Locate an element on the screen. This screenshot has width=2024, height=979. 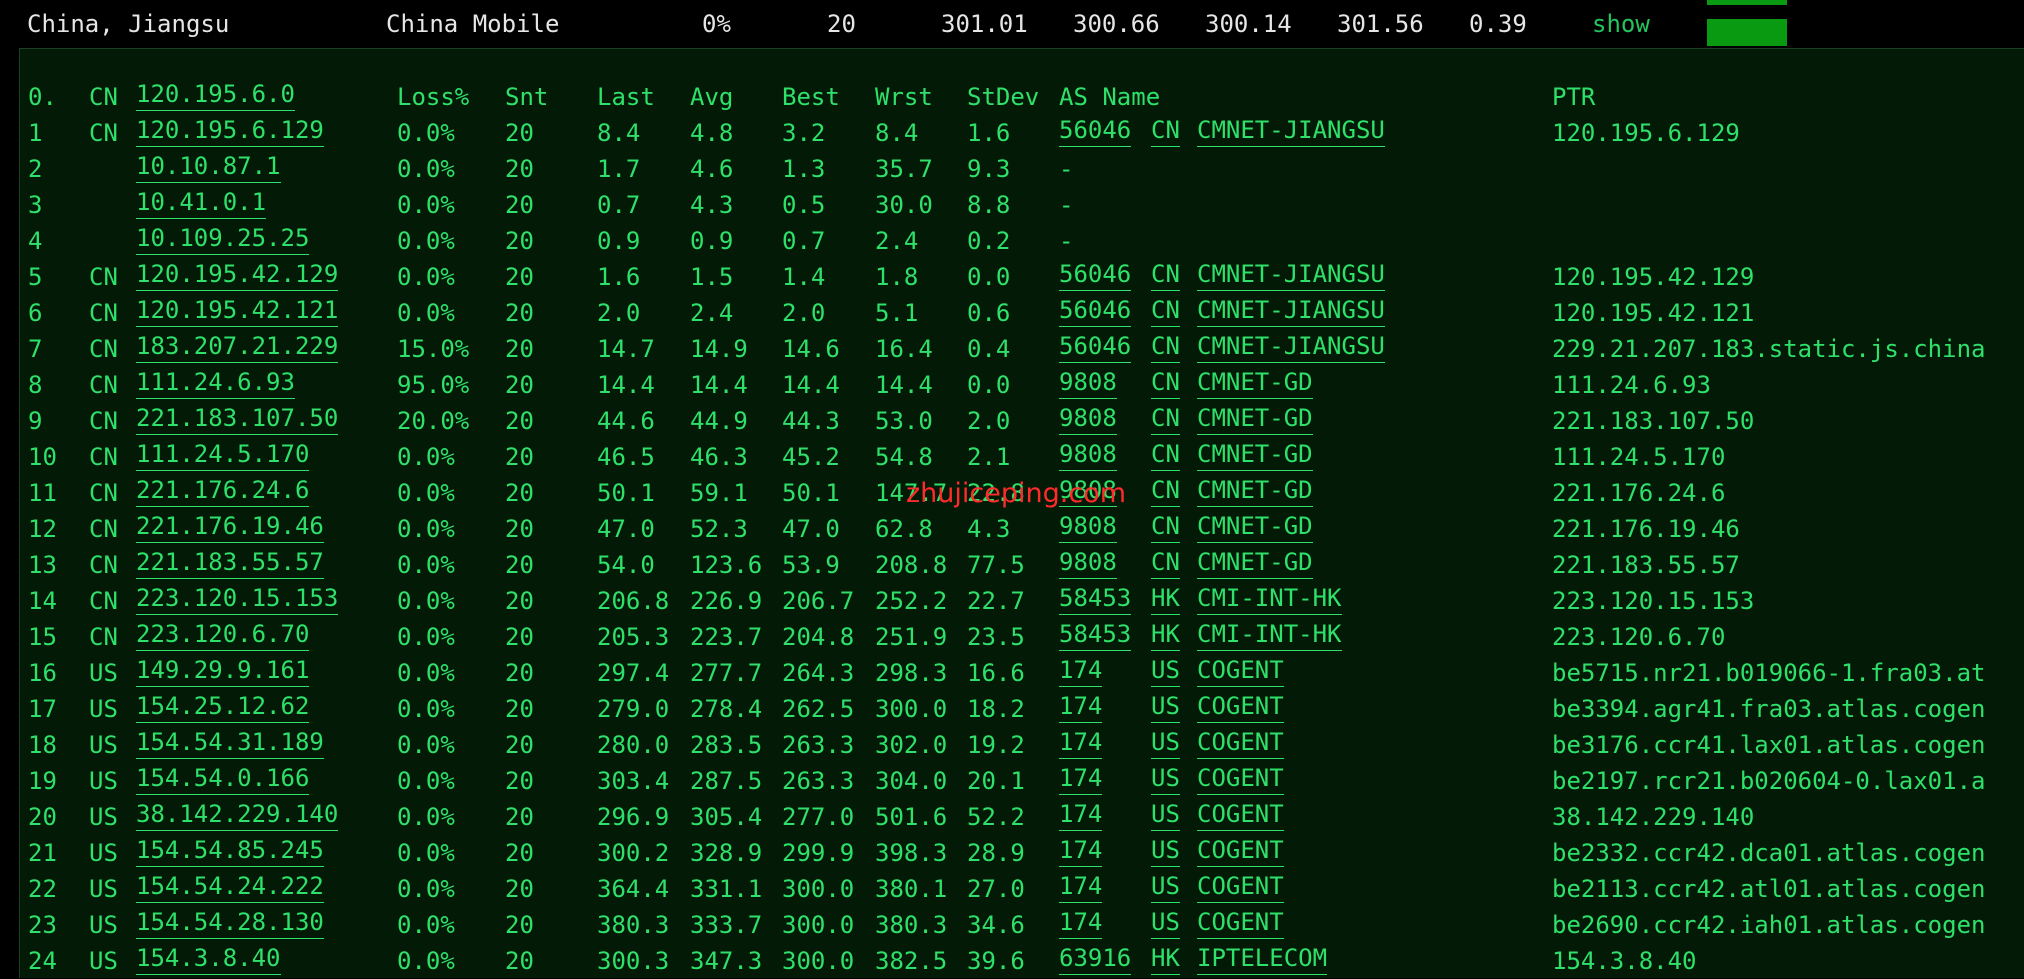
host-ip: 223.120.6.70 is located at coordinates (223, 635).